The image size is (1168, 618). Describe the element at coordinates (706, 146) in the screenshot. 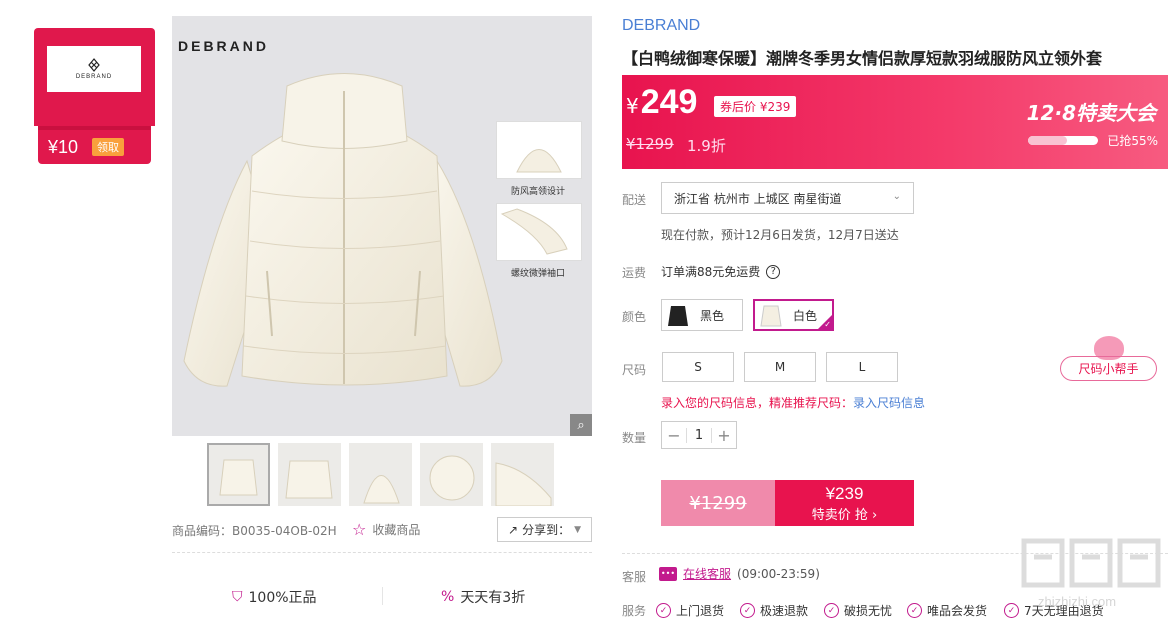

I see `discount-rate: 1.9折` at that location.